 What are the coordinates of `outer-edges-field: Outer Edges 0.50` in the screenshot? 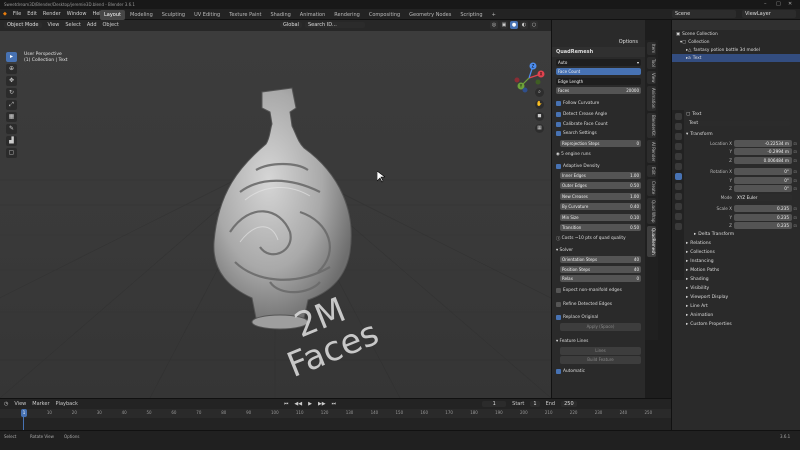 It's located at (600, 185).